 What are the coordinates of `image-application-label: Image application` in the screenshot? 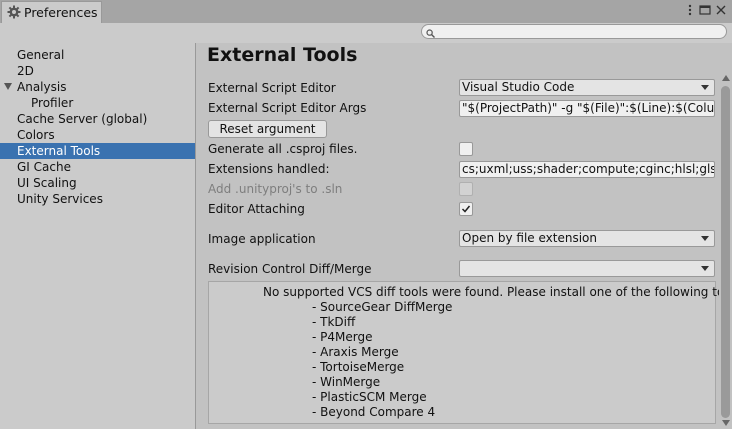 It's located at (262, 239).